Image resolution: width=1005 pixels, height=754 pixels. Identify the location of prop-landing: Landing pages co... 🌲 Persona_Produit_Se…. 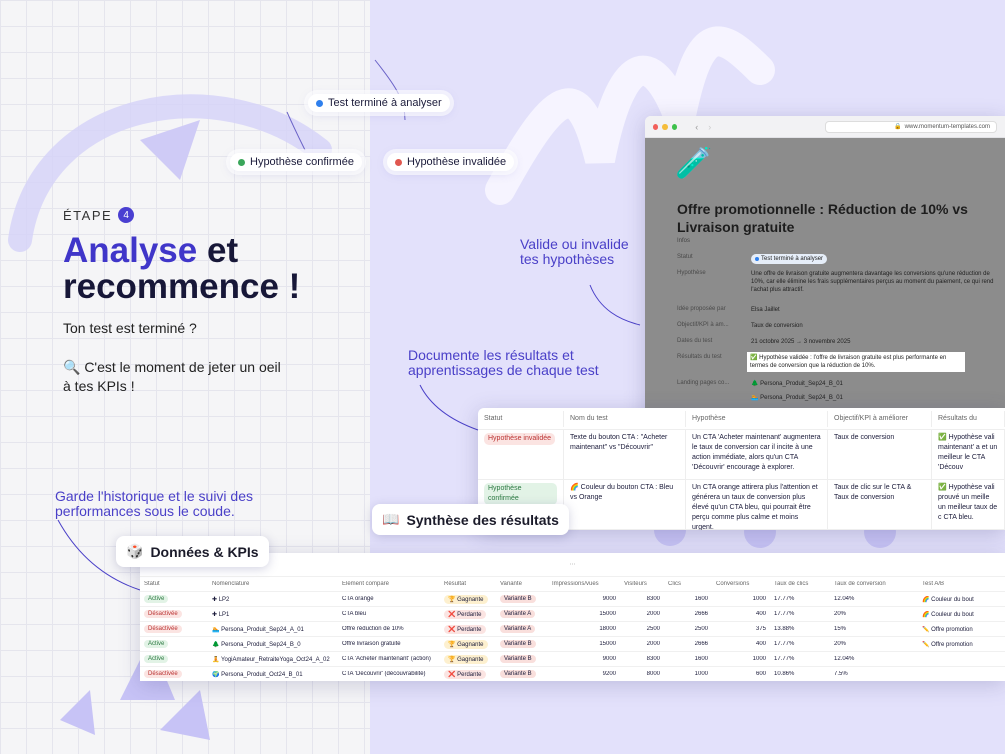
(837, 384).